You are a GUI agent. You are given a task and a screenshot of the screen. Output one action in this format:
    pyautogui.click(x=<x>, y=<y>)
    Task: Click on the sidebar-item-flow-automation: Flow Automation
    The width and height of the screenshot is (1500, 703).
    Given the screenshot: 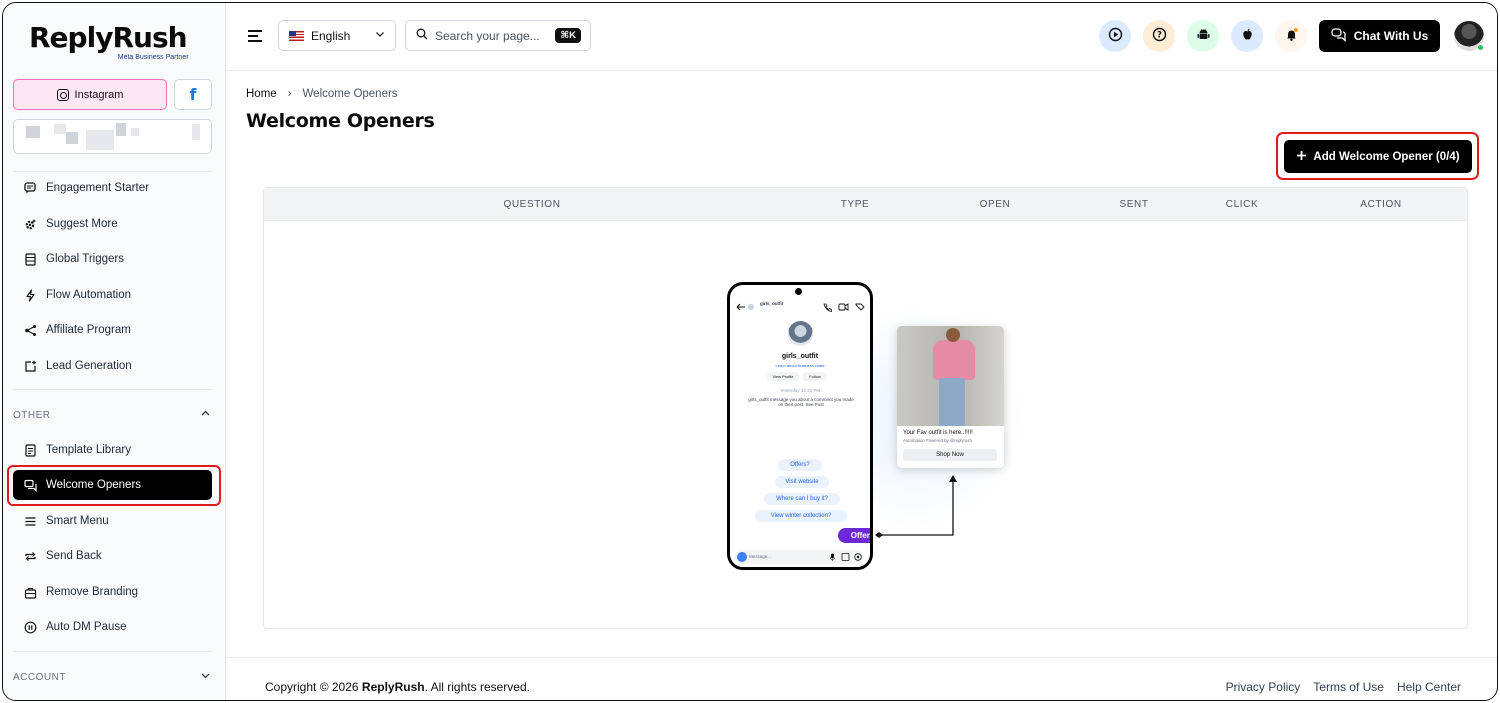 What is the action you would take?
    pyautogui.click(x=112, y=295)
    